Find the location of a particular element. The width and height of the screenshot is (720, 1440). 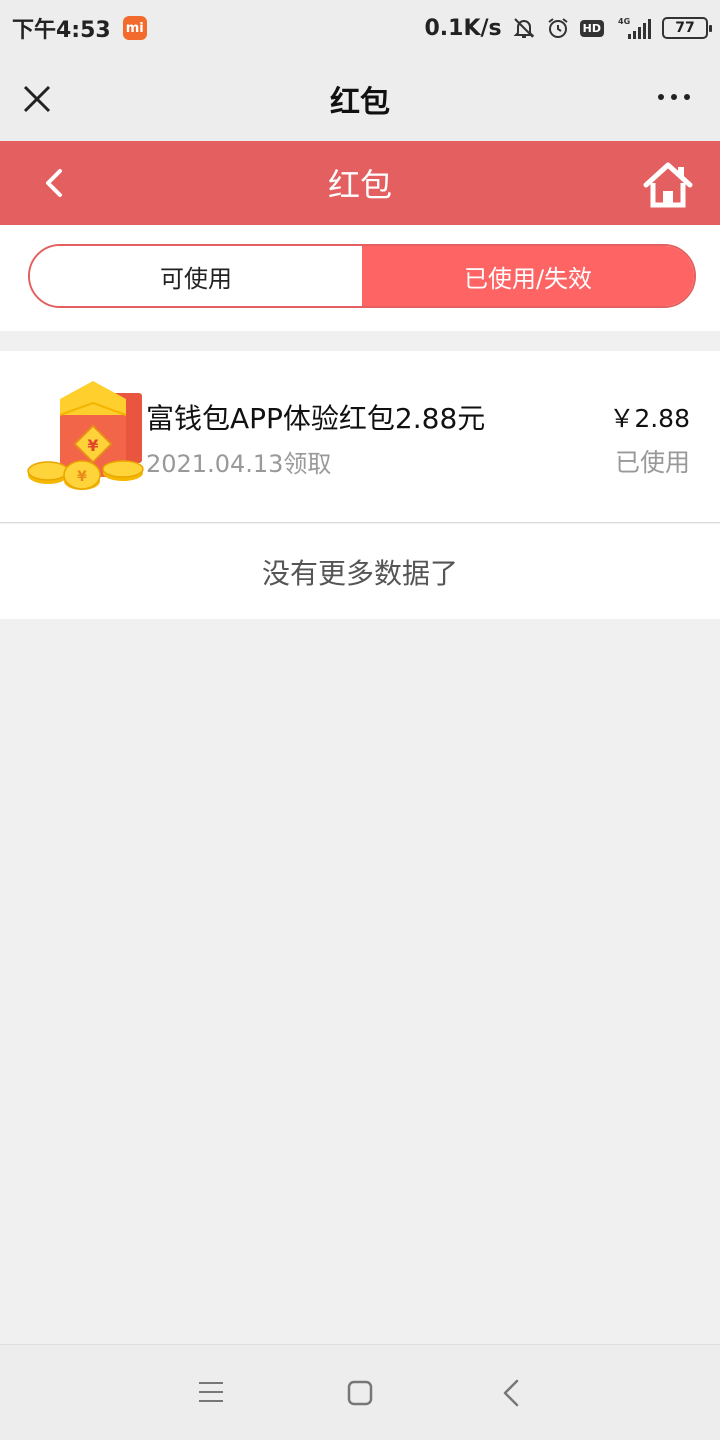

tab-switch: 可使用 已使用/失效 is located at coordinates (362, 276).